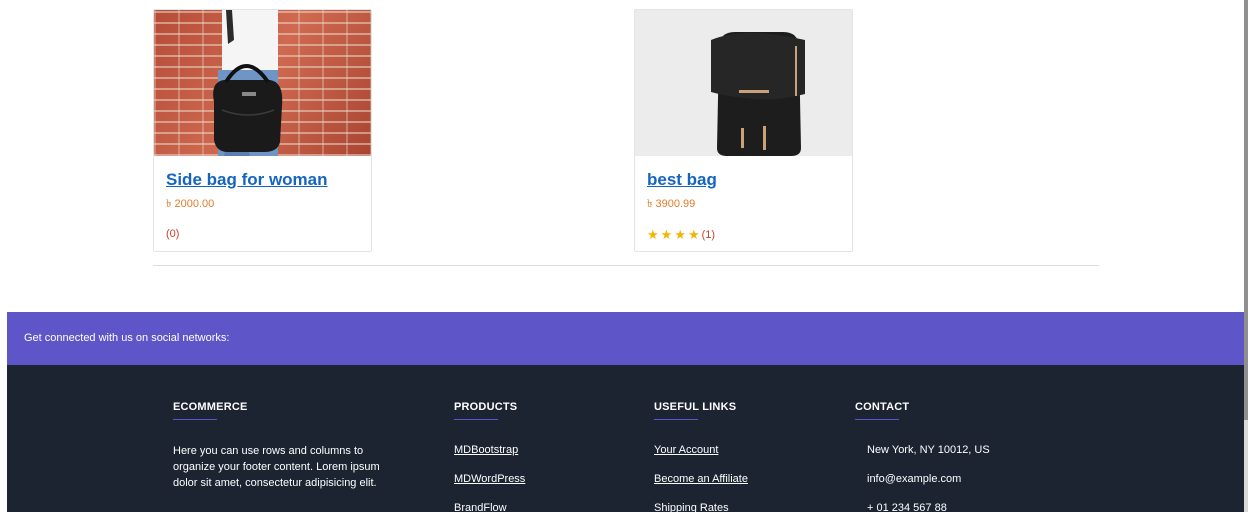  What do you see at coordinates (480, 507) in the screenshot?
I see `footer-link: BrandFlow` at bounding box center [480, 507].